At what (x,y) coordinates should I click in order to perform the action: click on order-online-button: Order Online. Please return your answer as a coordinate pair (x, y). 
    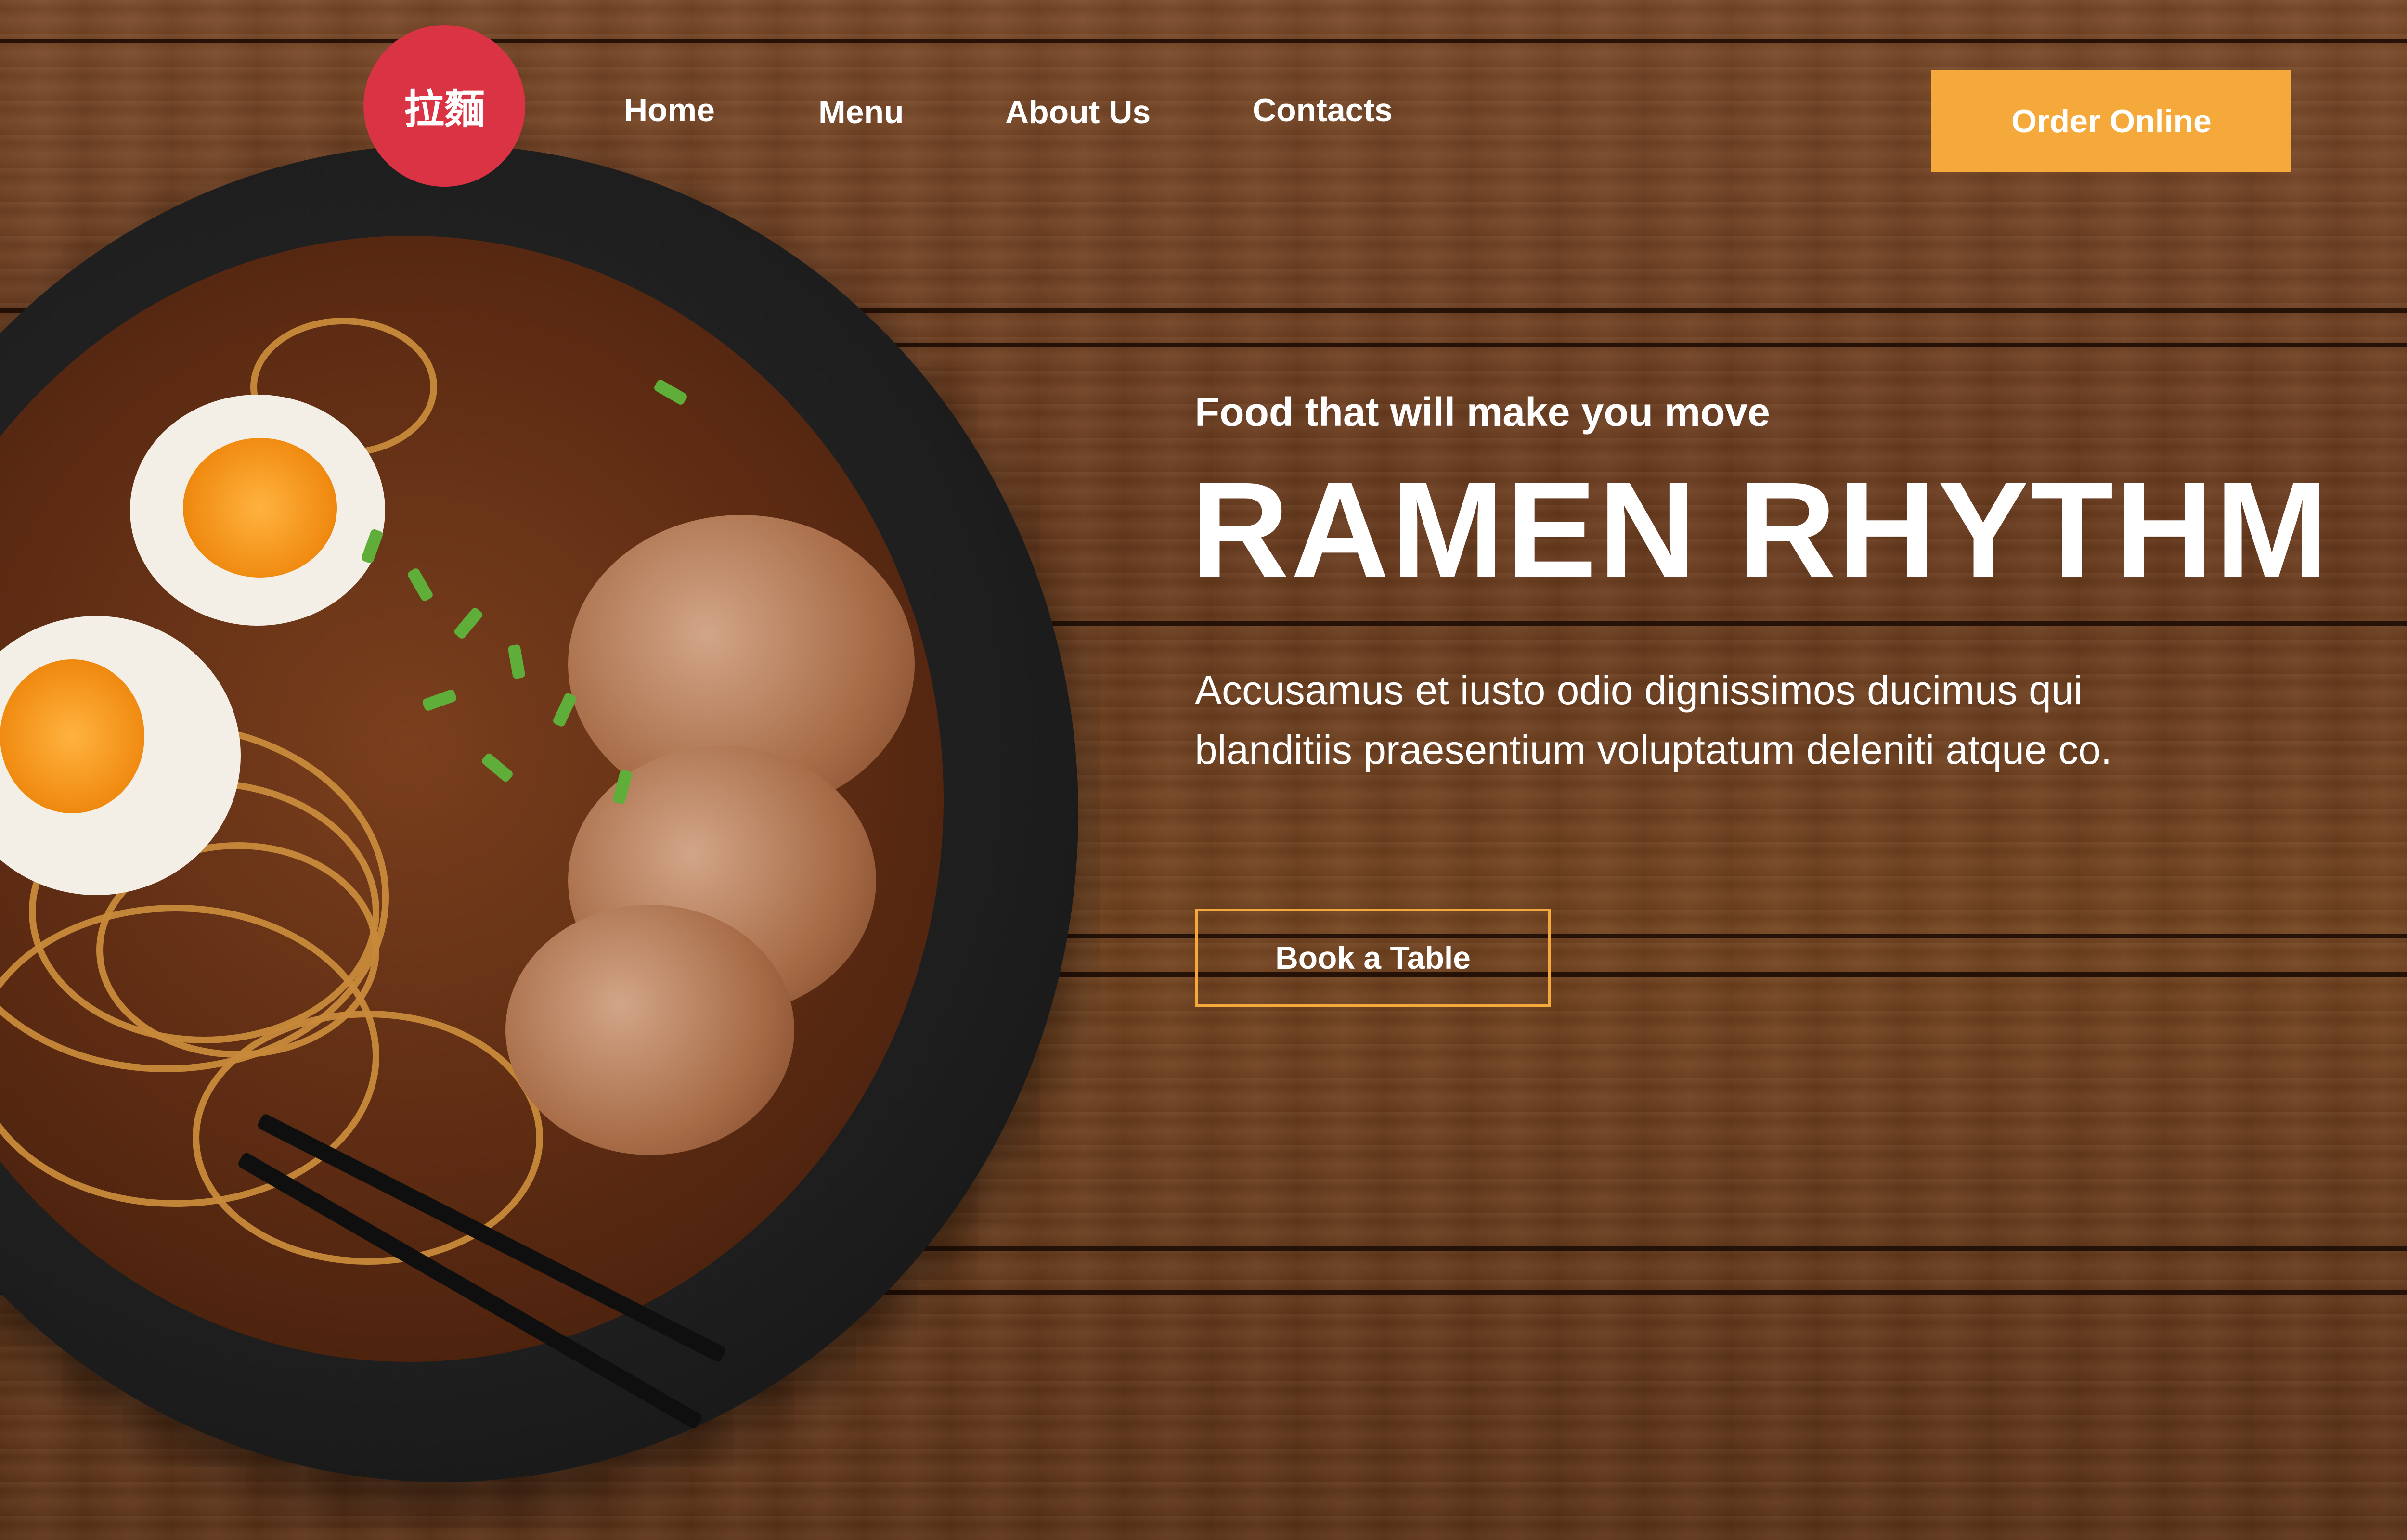
    Looking at the image, I should click on (2111, 121).